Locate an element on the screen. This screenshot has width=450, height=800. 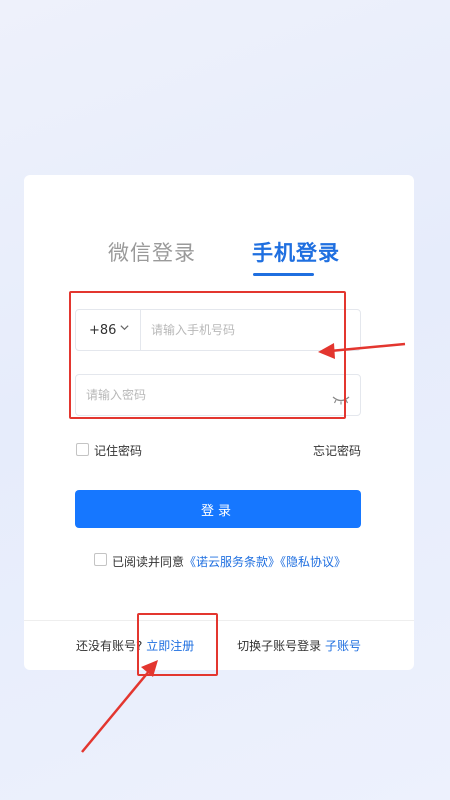
arrow-to-phone-field is located at coordinates (362, 350).